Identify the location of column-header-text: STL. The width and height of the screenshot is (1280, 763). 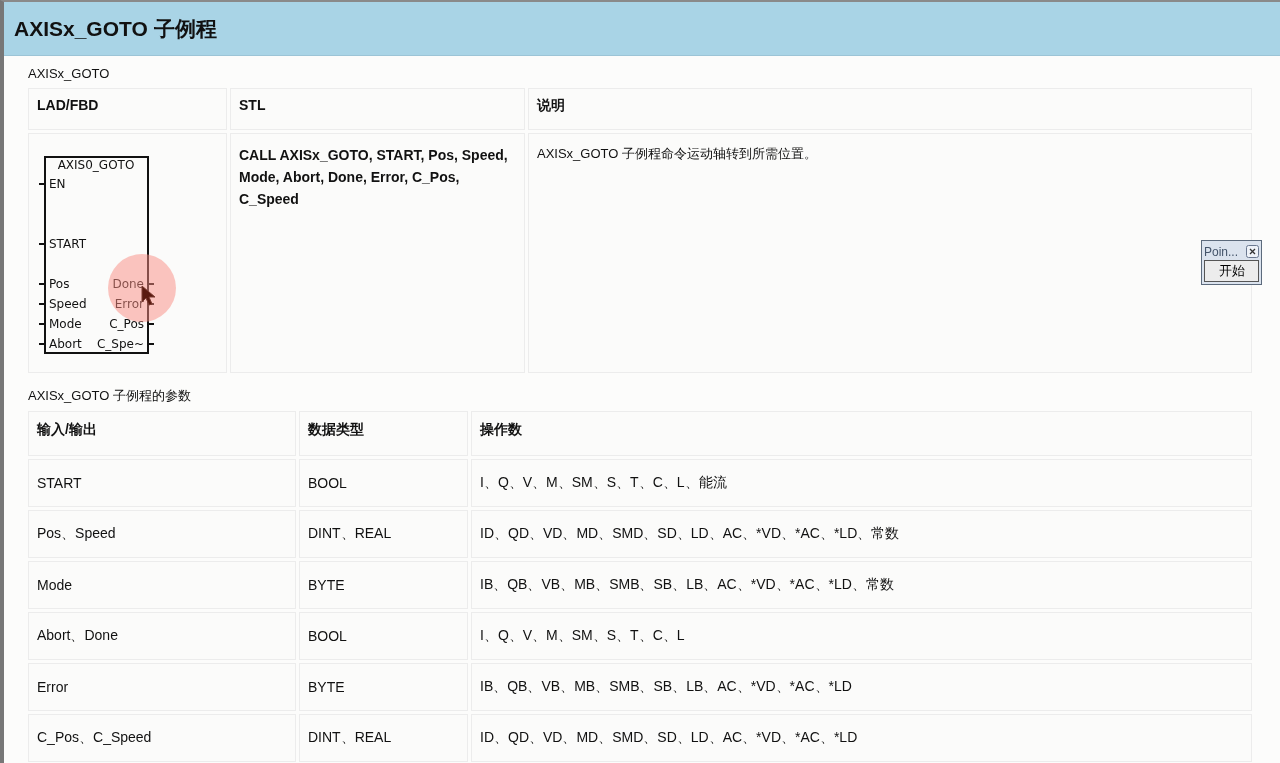
(252, 105).